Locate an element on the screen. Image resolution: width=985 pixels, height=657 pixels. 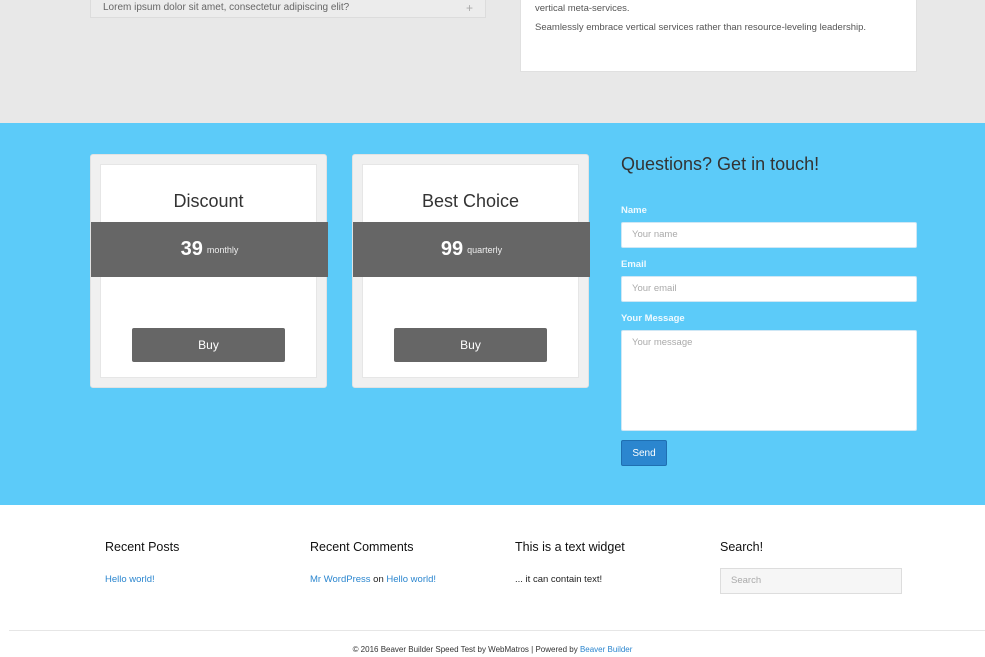
pricing-card-inner: Best Choice 99 quarterly Buy is located at coordinates (471, 271).